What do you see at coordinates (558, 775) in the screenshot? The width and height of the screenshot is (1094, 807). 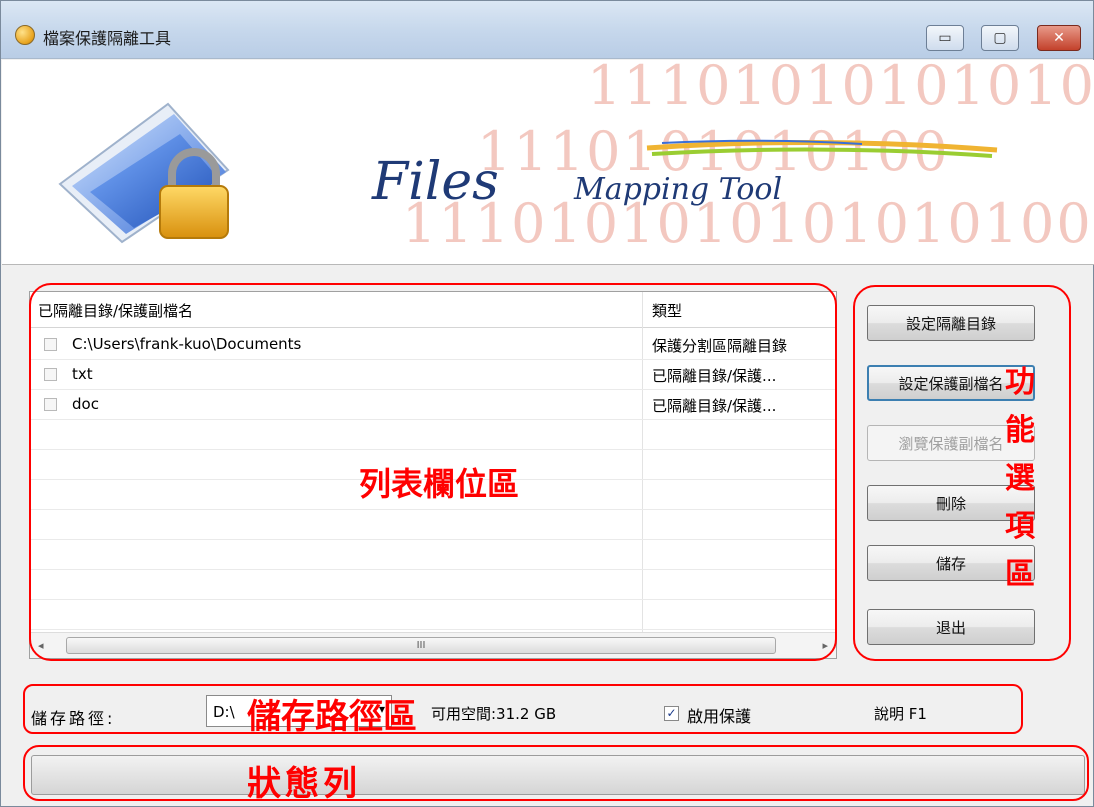 I see `status-bar` at bounding box center [558, 775].